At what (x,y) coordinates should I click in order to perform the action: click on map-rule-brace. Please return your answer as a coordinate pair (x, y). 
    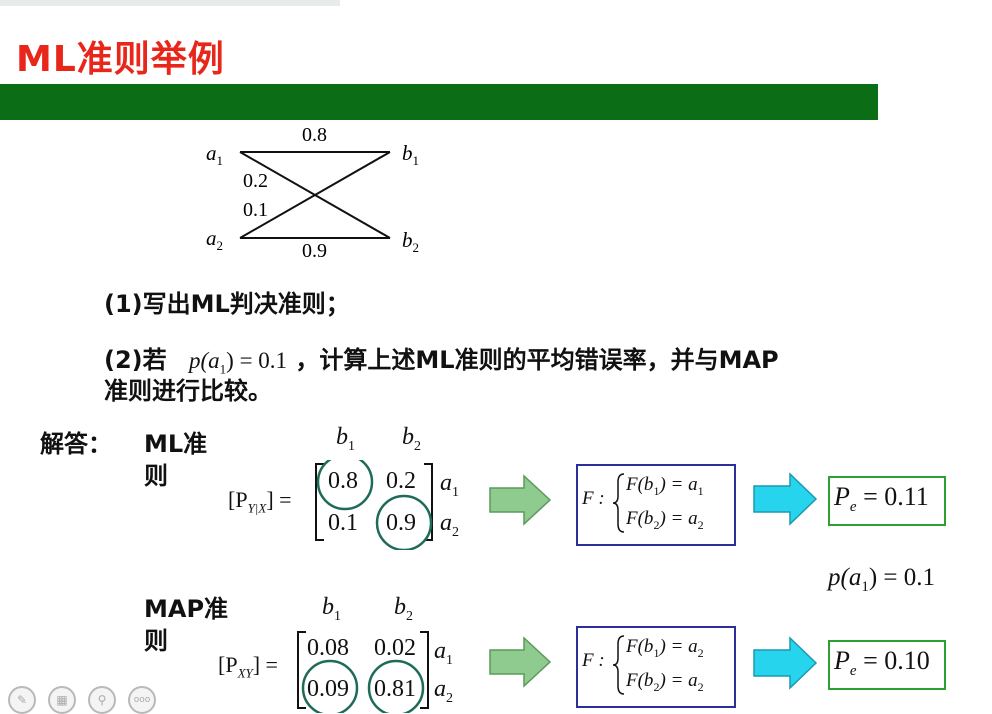
    Looking at the image, I should click on (618, 665).